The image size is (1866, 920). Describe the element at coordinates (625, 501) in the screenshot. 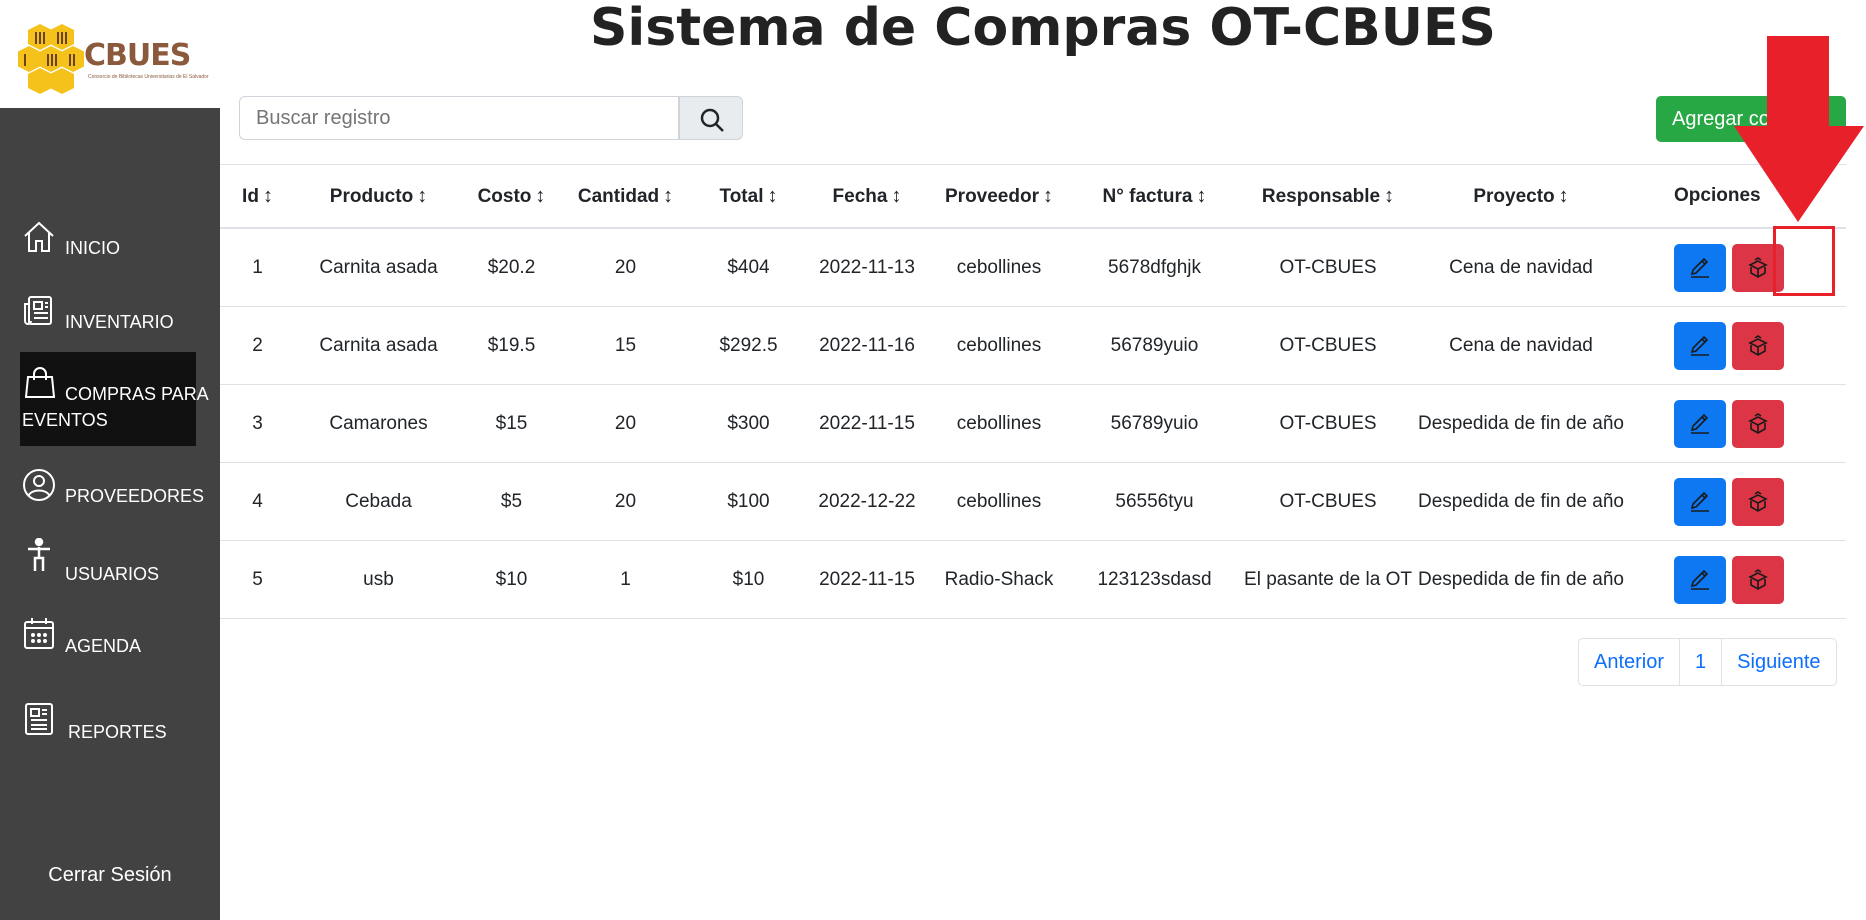

I see `cell-cantidad: 20` at that location.